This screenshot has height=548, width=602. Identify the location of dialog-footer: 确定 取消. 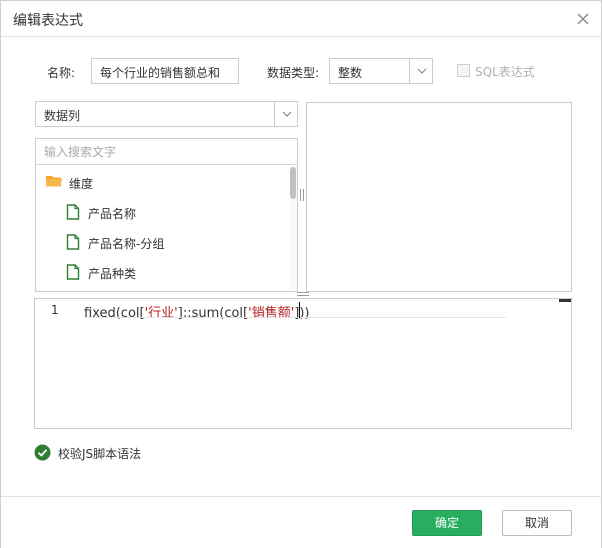
(301, 522).